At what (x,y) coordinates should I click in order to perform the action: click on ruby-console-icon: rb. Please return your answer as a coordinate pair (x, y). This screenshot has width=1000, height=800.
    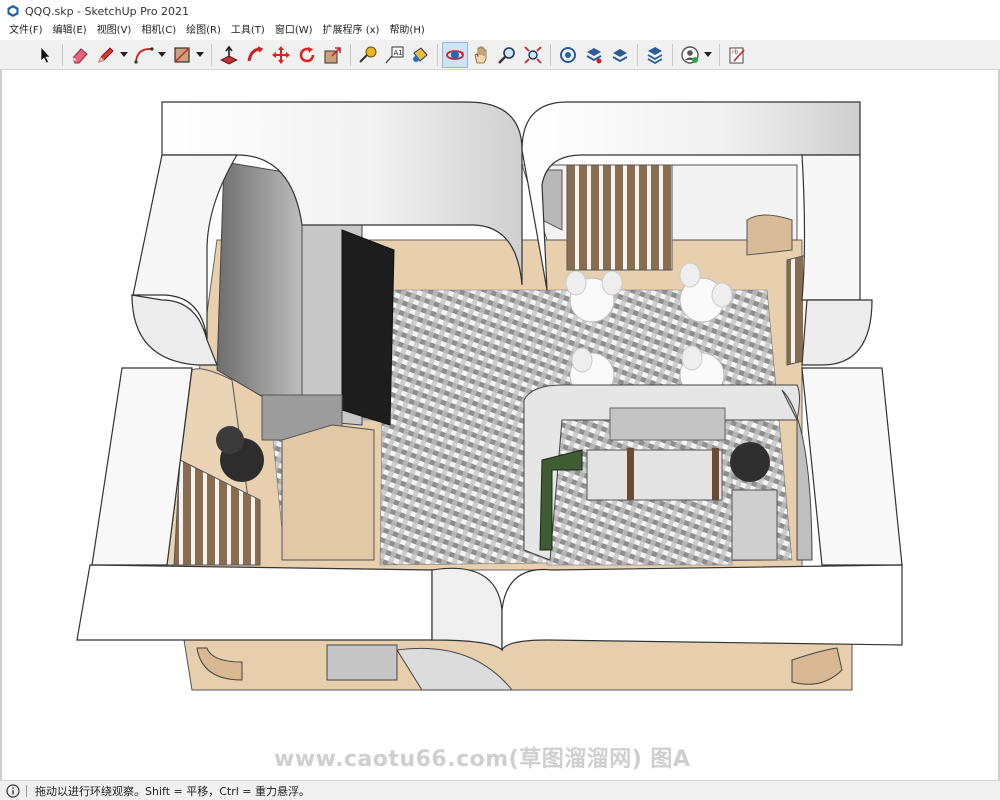
    Looking at the image, I should click on (737, 55).